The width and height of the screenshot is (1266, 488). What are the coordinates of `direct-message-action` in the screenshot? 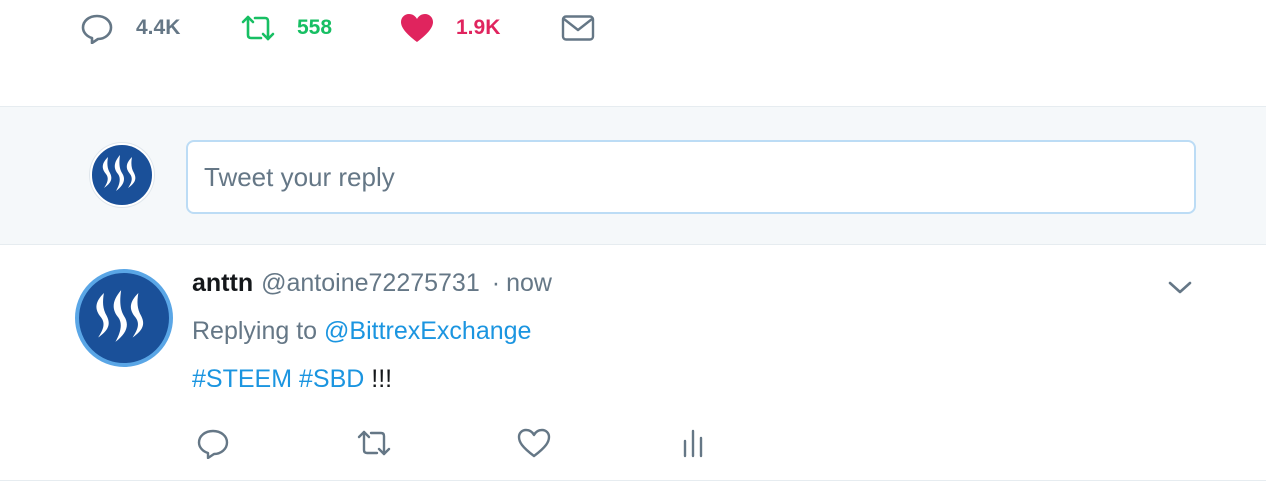 It's located at (578, 28).